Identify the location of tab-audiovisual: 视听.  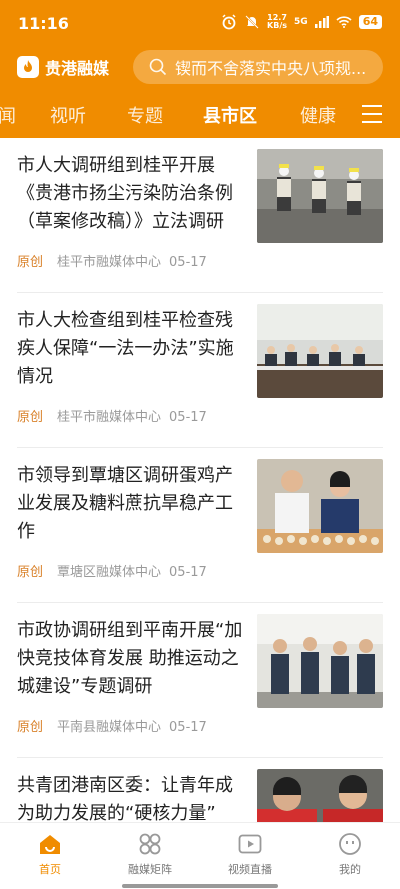
(68, 115).